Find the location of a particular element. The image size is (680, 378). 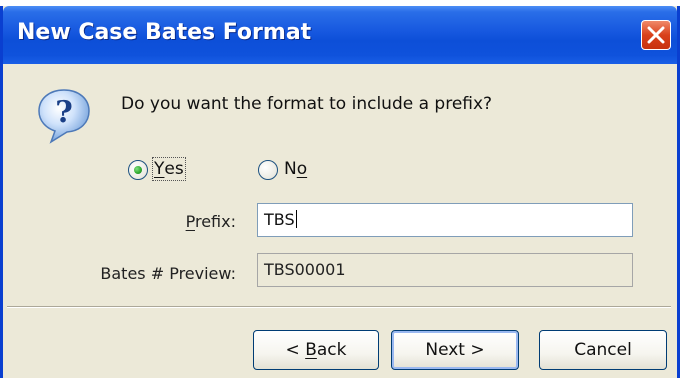

radio-yes-circle is located at coordinates (138, 170).